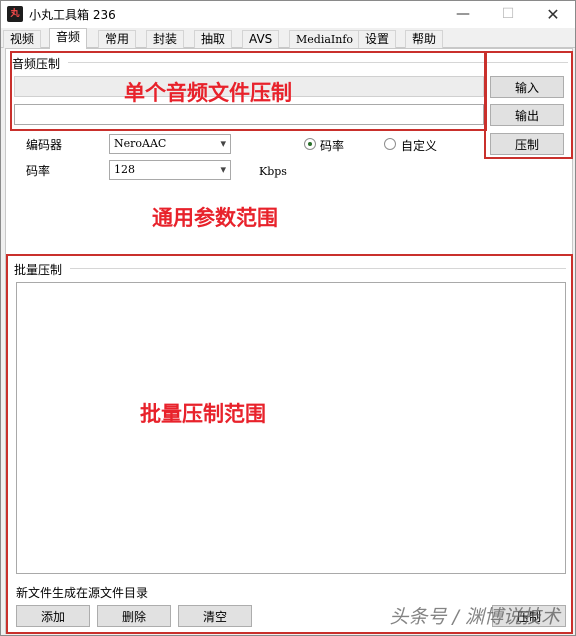  What do you see at coordinates (165, 39) in the screenshot?
I see `tab-mux: 封装` at bounding box center [165, 39].